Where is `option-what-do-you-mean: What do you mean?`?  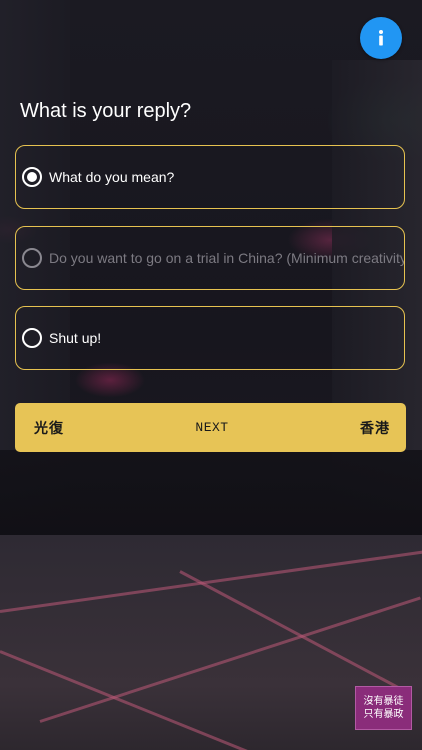 option-what-do-you-mean: What do you mean? is located at coordinates (210, 177).